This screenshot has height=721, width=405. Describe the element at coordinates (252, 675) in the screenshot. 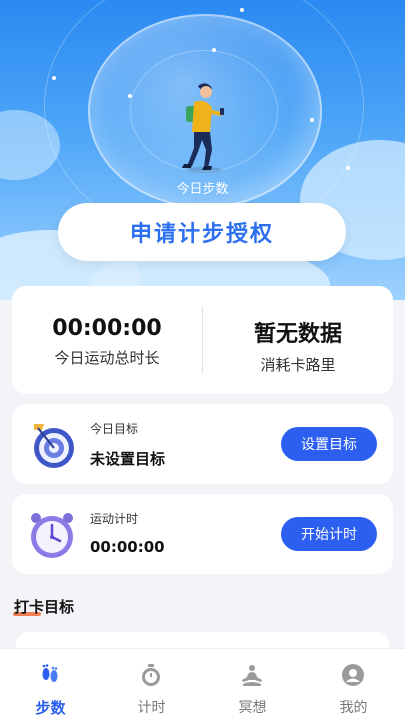

I see `meditation-icon` at that location.